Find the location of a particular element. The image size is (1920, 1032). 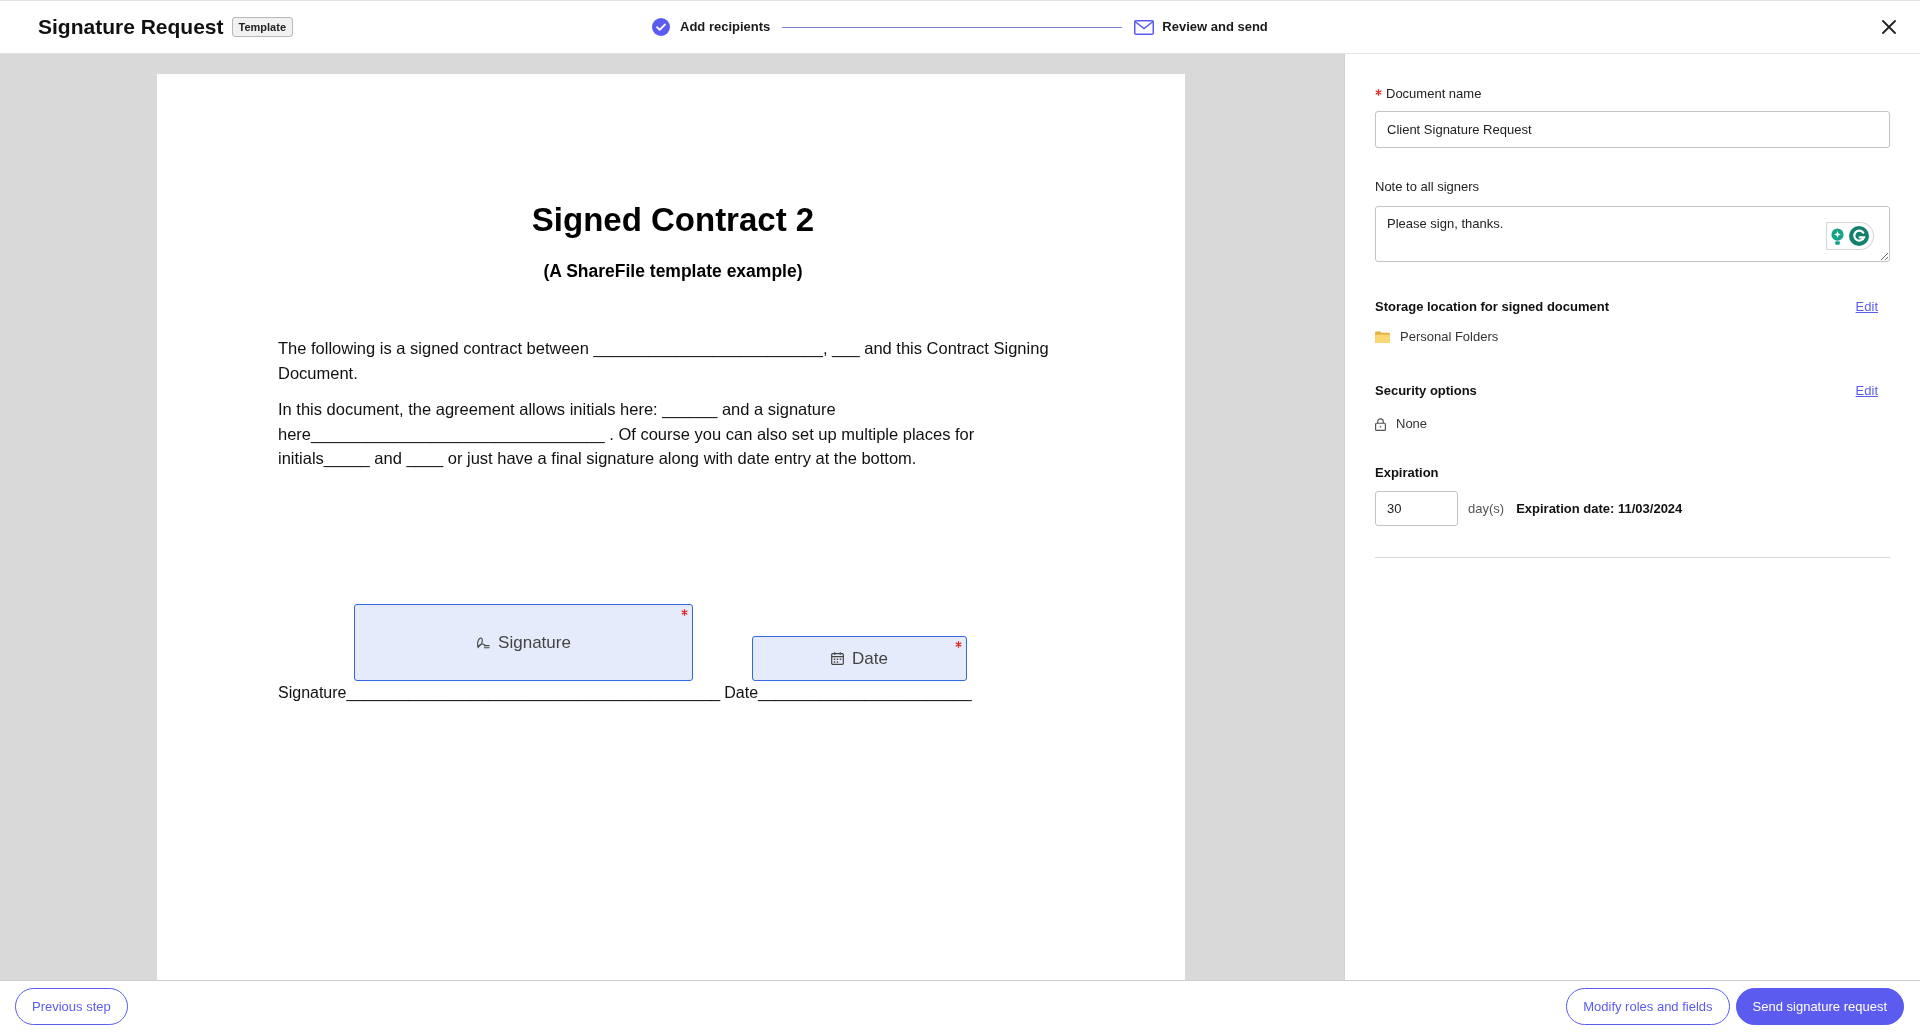

signature-line-text: Signature__________________________________________ is located at coordinates (499, 692).